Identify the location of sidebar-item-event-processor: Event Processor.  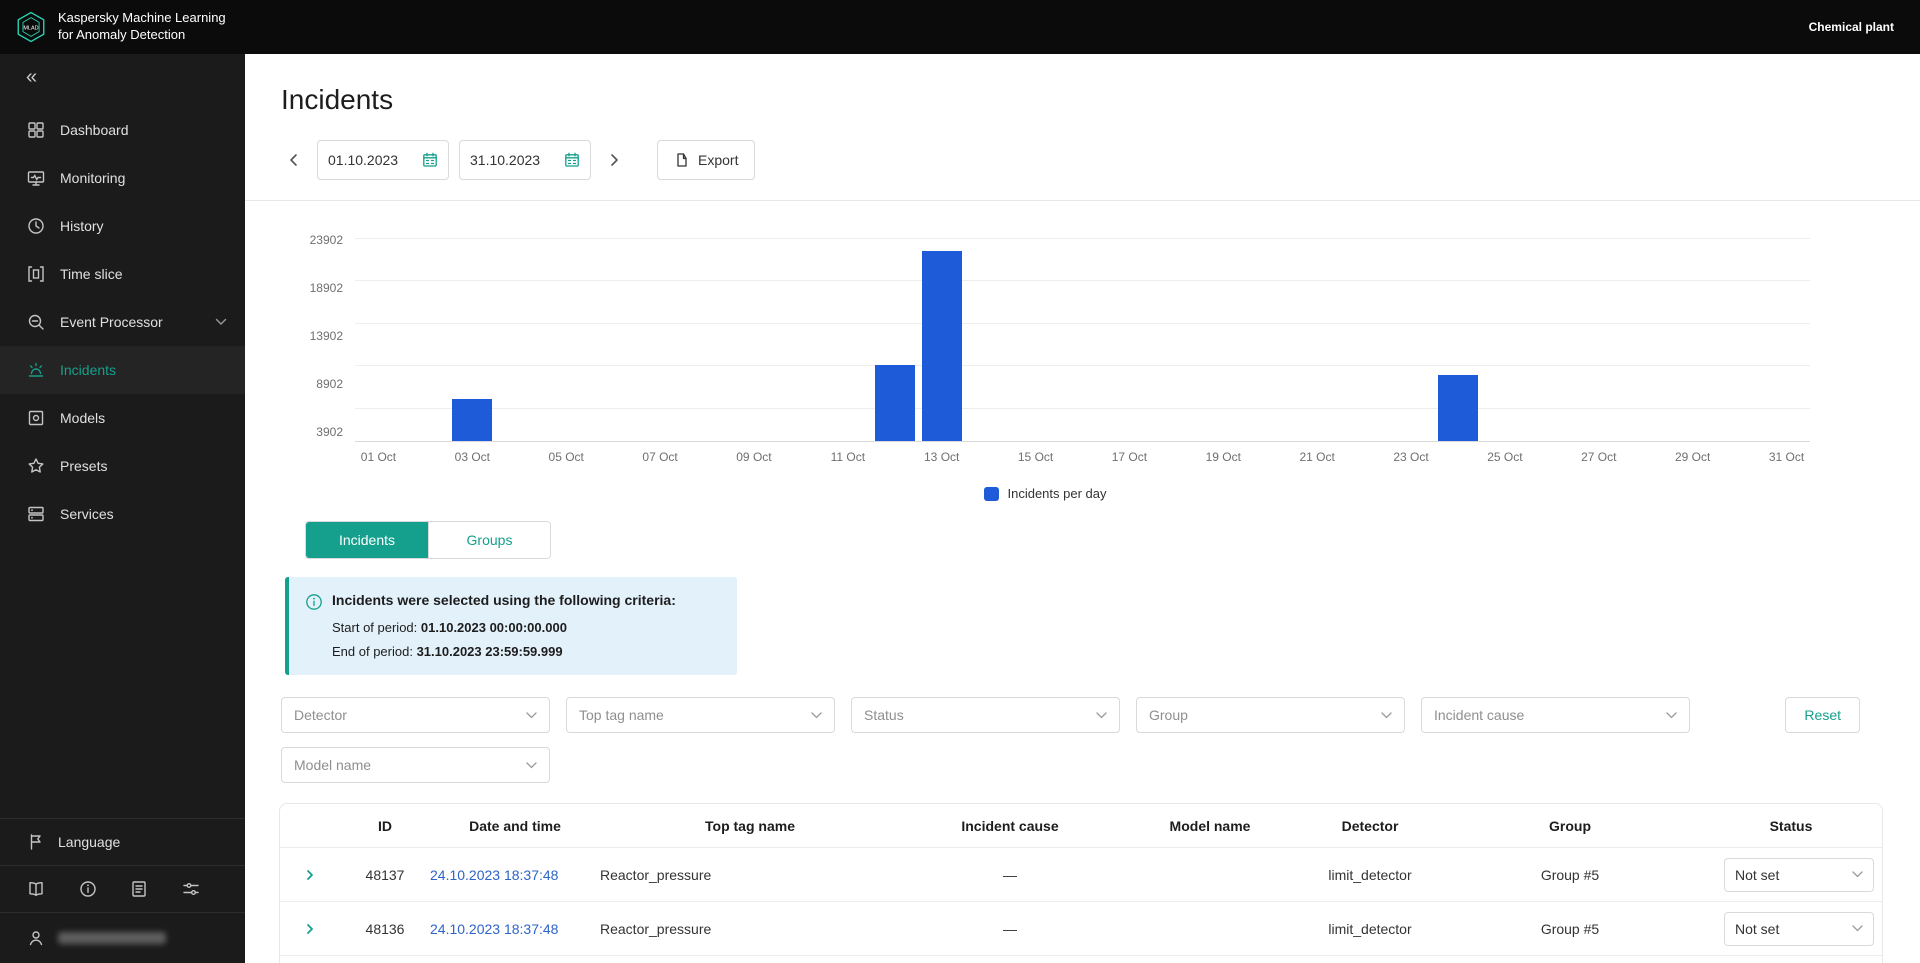
(122, 322).